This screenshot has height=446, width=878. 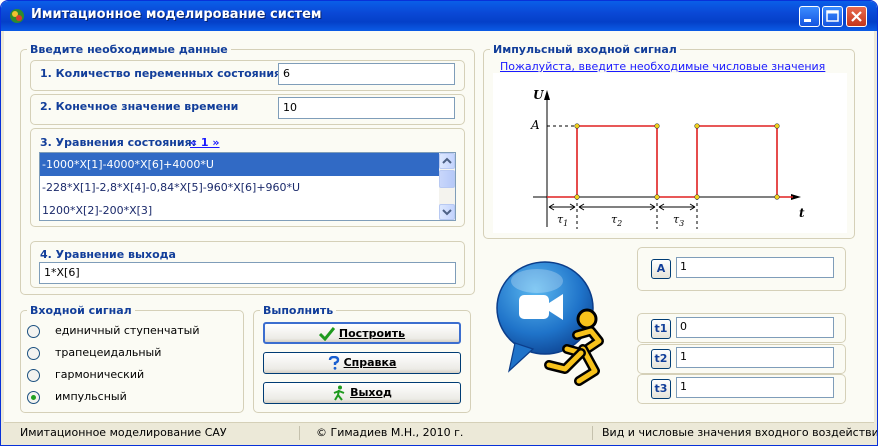 What do you see at coordinates (535, 125) in the screenshot?
I see `amplitude-label: A` at bounding box center [535, 125].